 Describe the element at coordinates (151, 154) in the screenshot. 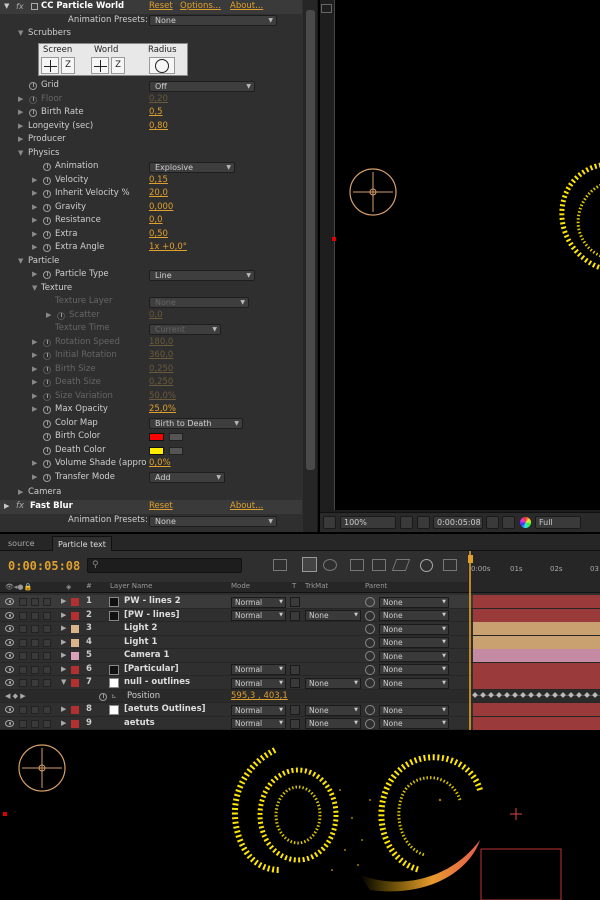

I see `physics-group: ▼ Physics` at that location.